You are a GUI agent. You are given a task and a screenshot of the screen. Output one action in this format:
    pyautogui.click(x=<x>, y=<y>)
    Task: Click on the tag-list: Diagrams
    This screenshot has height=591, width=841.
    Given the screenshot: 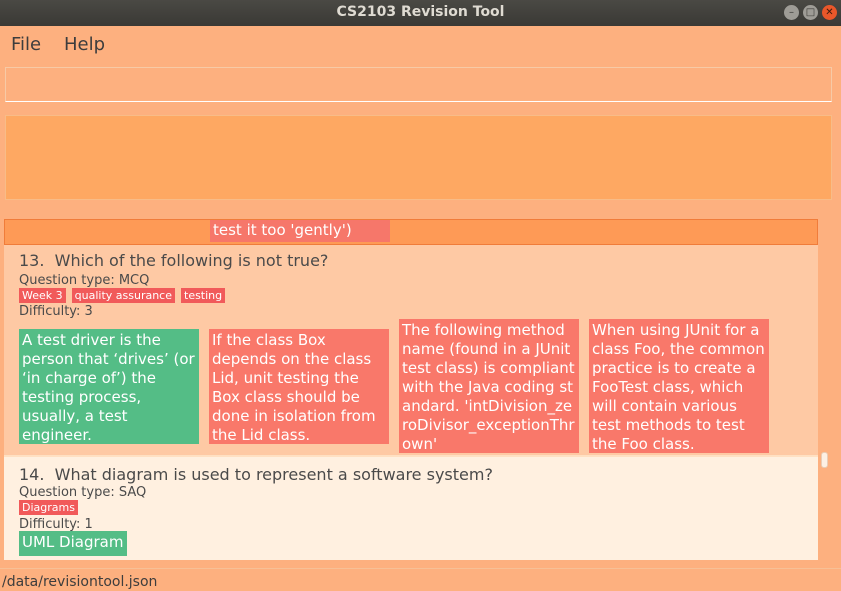 What is the action you would take?
    pyautogui.click(x=48, y=507)
    